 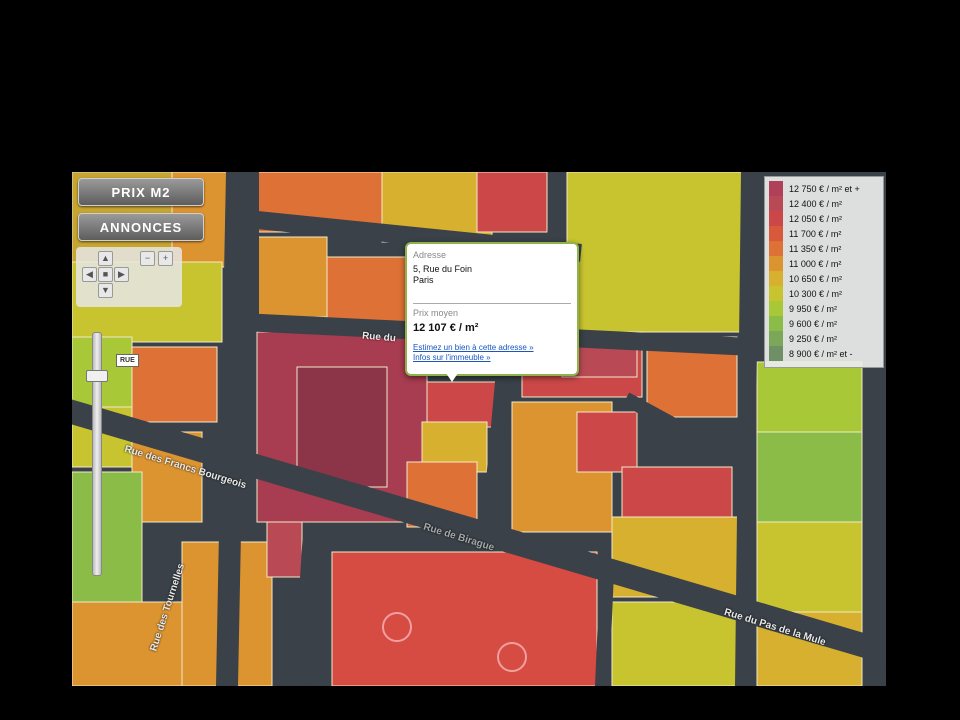 What do you see at coordinates (815, 263) in the screenshot?
I see `legend-label: 11 000 € / m²` at bounding box center [815, 263].